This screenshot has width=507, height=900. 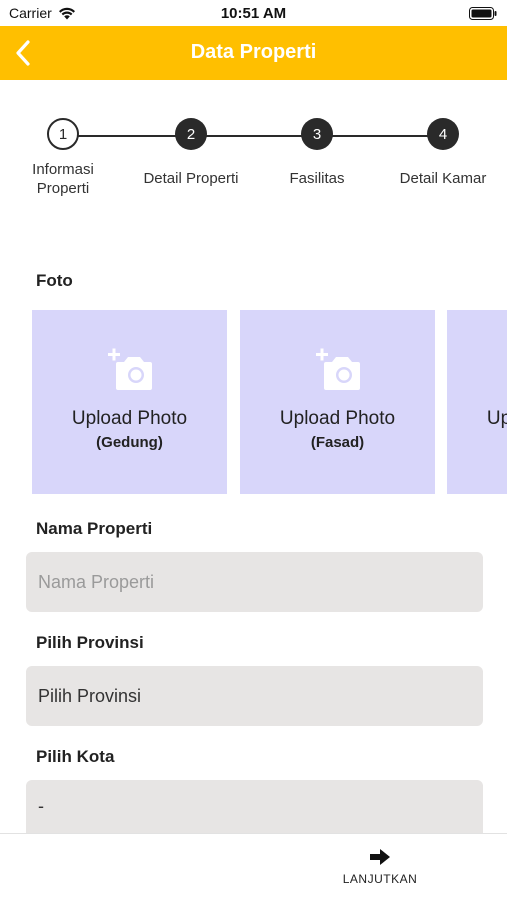 I want to click on pilih-kota-label: Pilih Kota, so click(x=75, y=756).